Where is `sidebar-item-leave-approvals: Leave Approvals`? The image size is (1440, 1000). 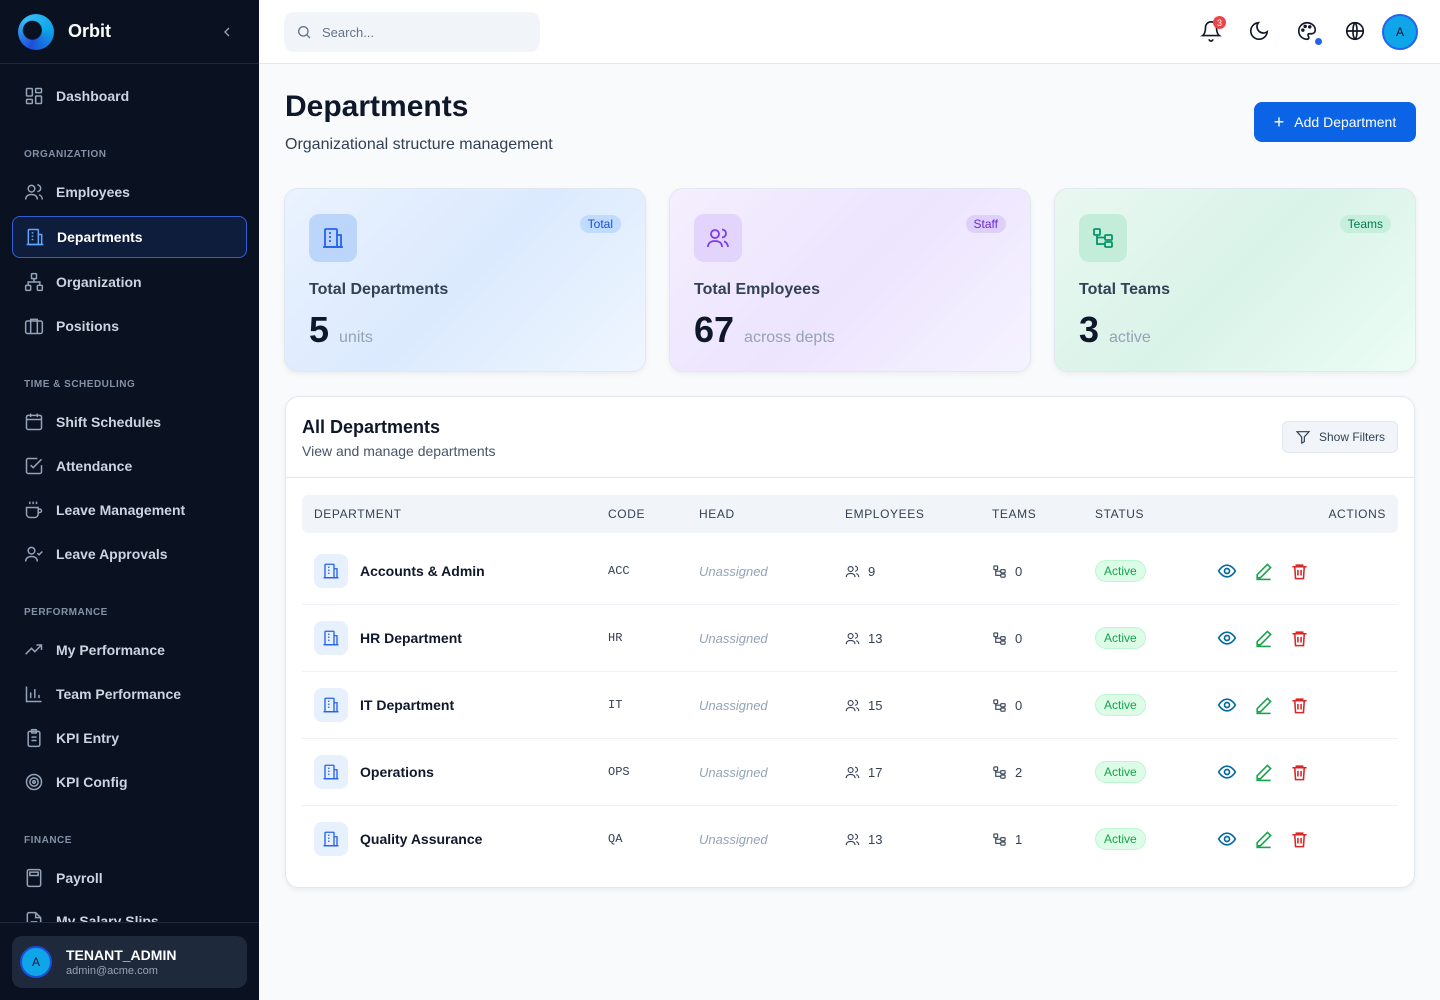 sidebar-item-leave-approvals: Leave Approvals is located at coordinates (129, 554).